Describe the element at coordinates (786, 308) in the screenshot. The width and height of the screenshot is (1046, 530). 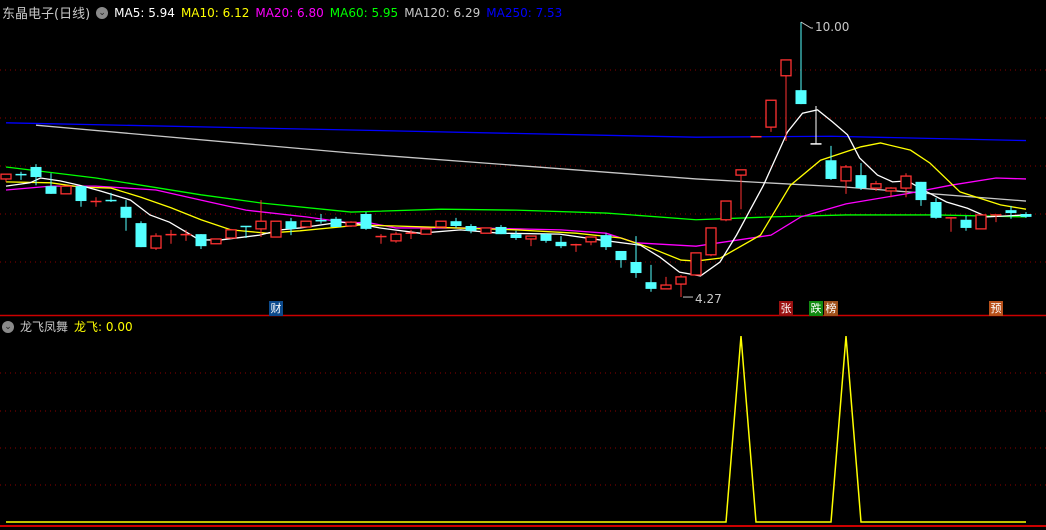
I see `event-marker: 张` at that location.